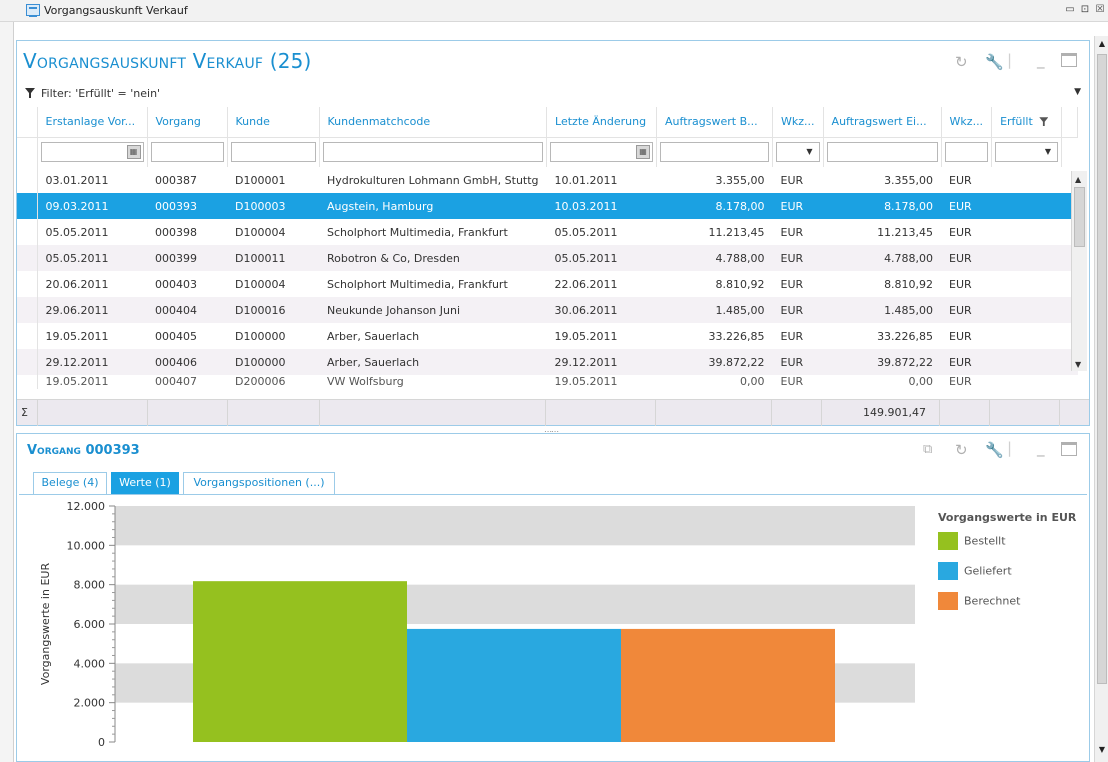 The width and height of the screenshot is (1108, 762). I want to click on table-cell: 4.788,00, so click(882, 258).